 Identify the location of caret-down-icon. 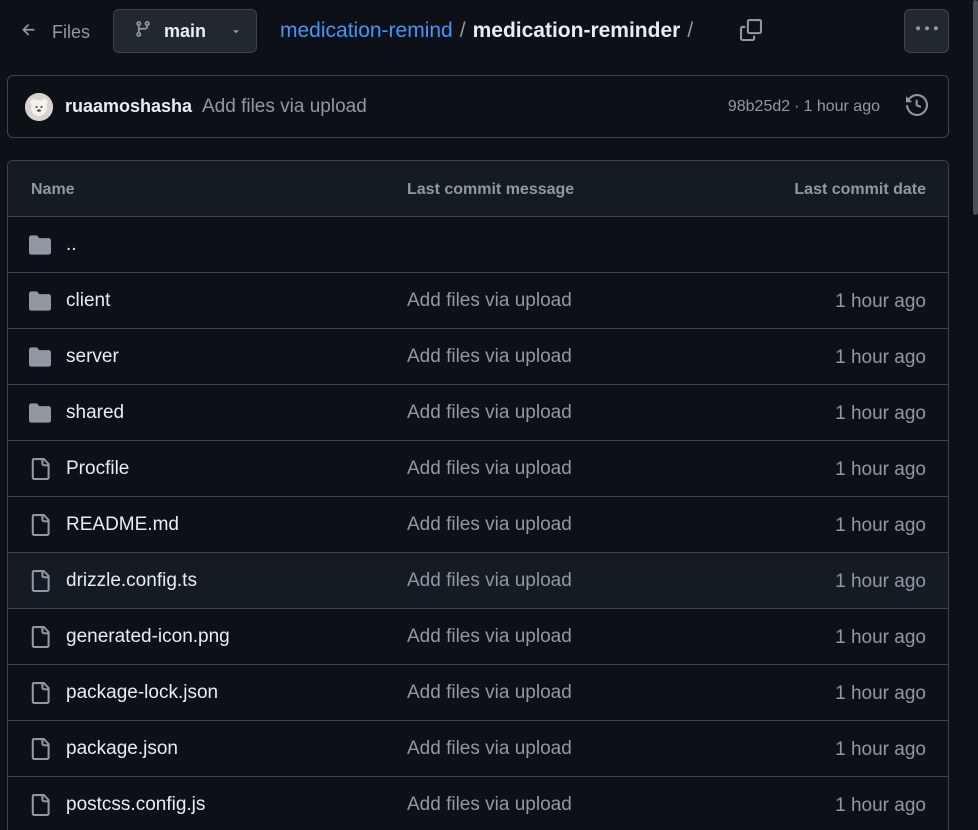
(236, 31).